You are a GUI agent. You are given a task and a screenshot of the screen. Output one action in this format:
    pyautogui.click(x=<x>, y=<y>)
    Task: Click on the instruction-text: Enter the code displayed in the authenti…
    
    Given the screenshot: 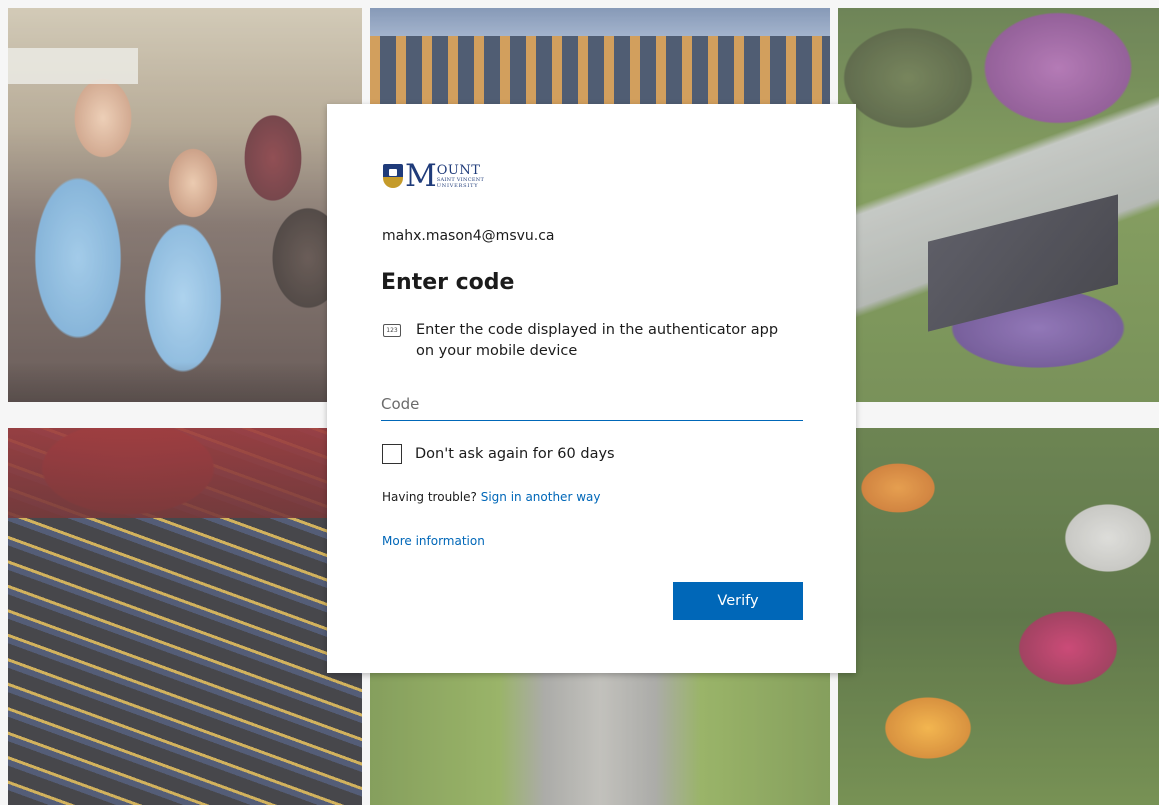 What is the action you would take?
    pyautogui.click(x=597, y=340)
    